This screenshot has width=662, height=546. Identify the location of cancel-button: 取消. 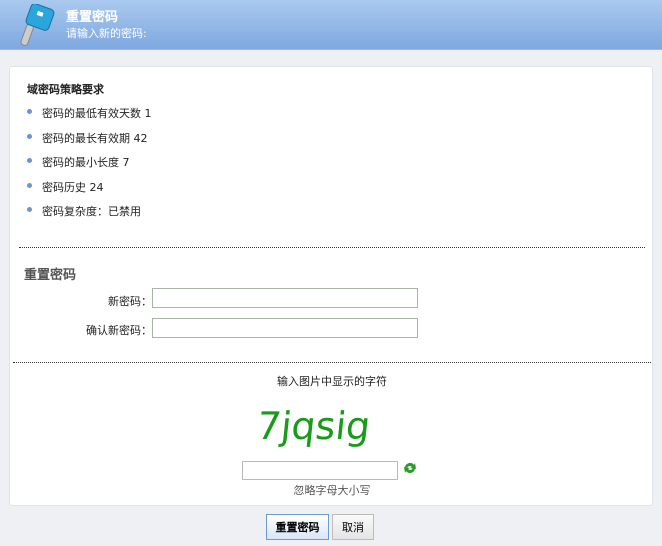
(353, 527).